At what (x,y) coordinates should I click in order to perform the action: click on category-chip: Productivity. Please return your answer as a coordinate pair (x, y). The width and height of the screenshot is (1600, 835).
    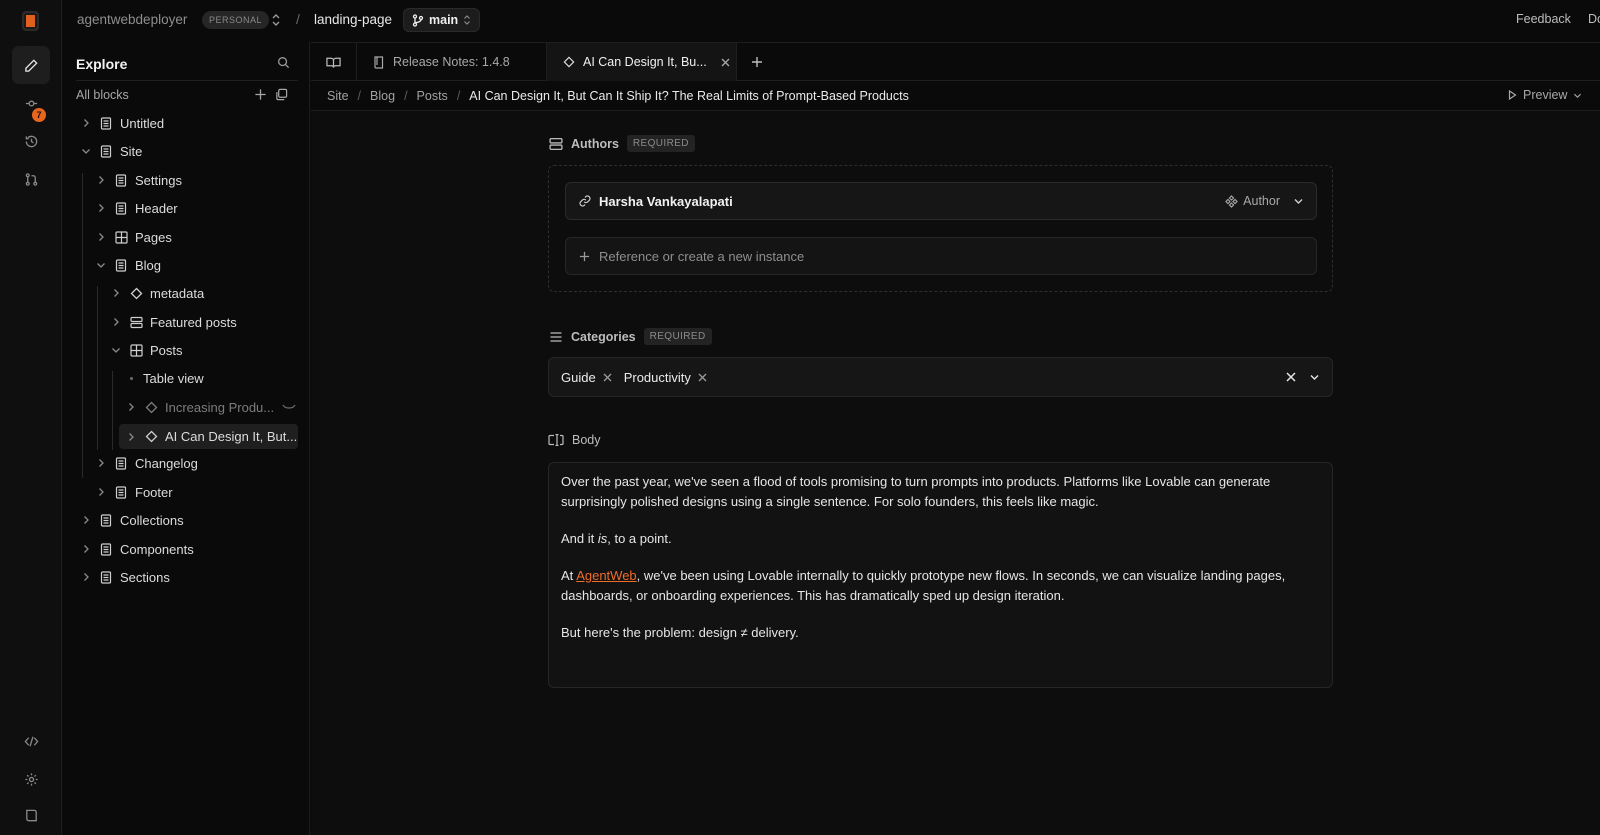
    Looking at the image, I should click on (665, 377).